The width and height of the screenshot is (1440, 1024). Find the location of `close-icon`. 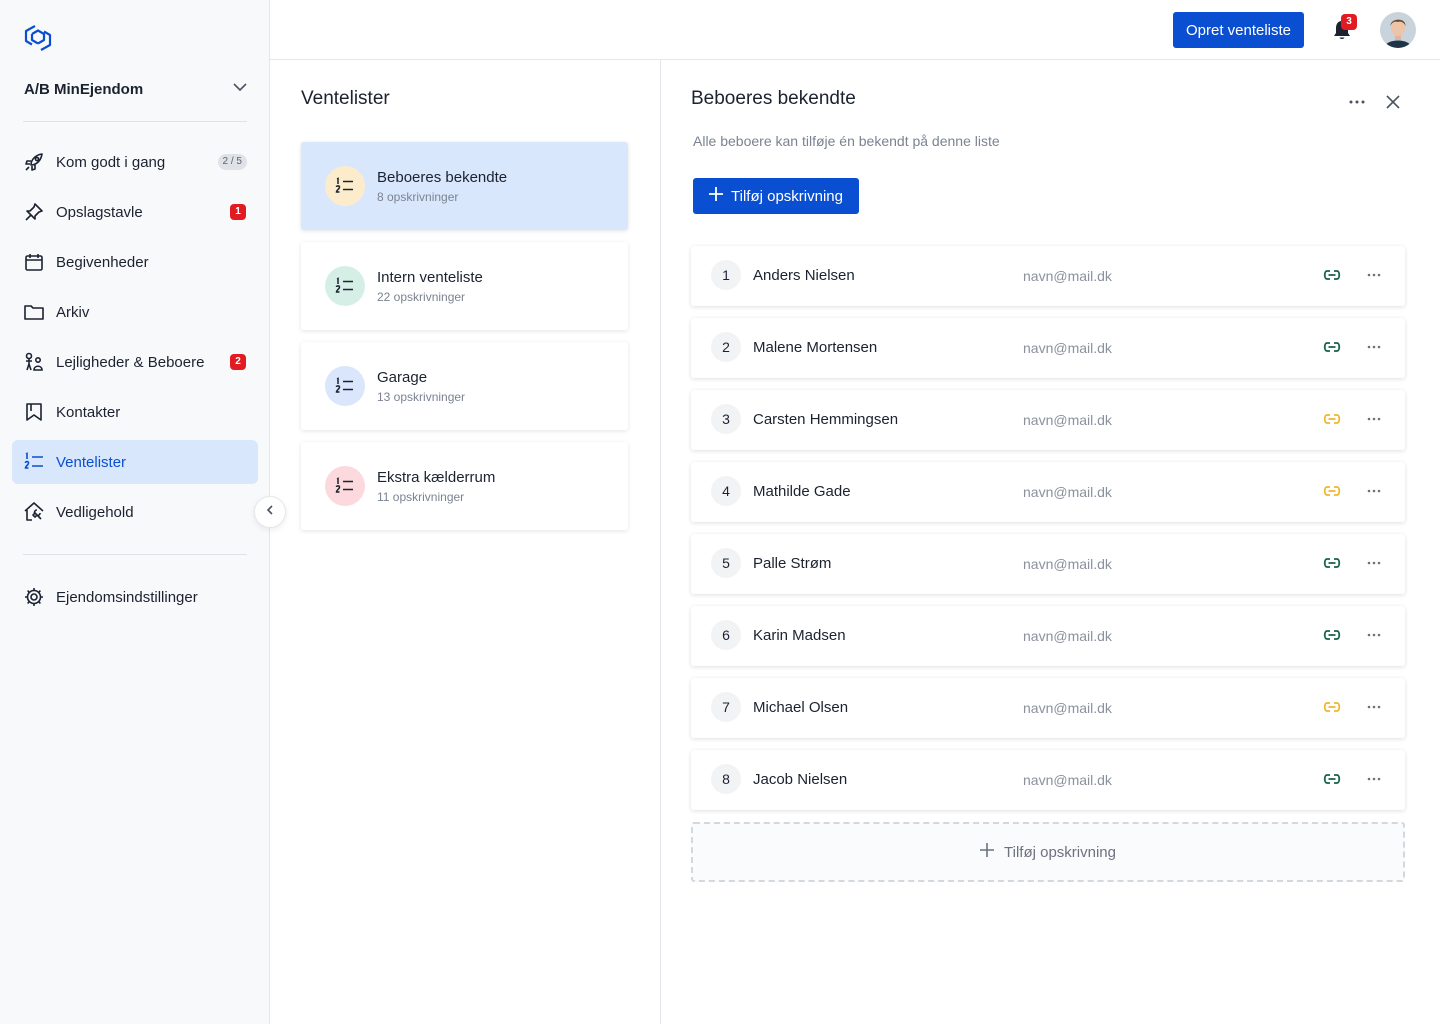

close-icon is located at coordinates (1393, 102).